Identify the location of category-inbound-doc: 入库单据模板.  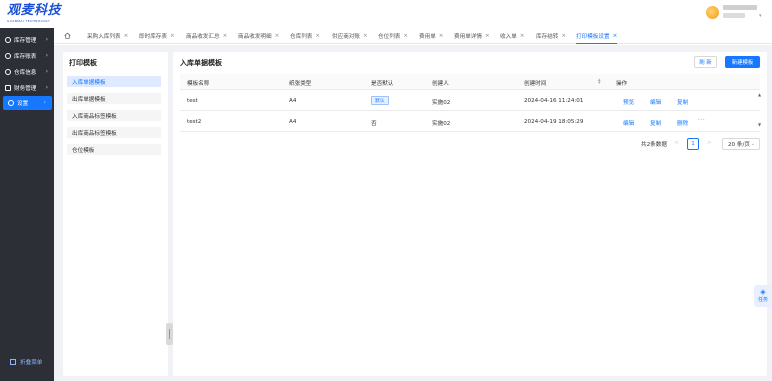
(114, 81).